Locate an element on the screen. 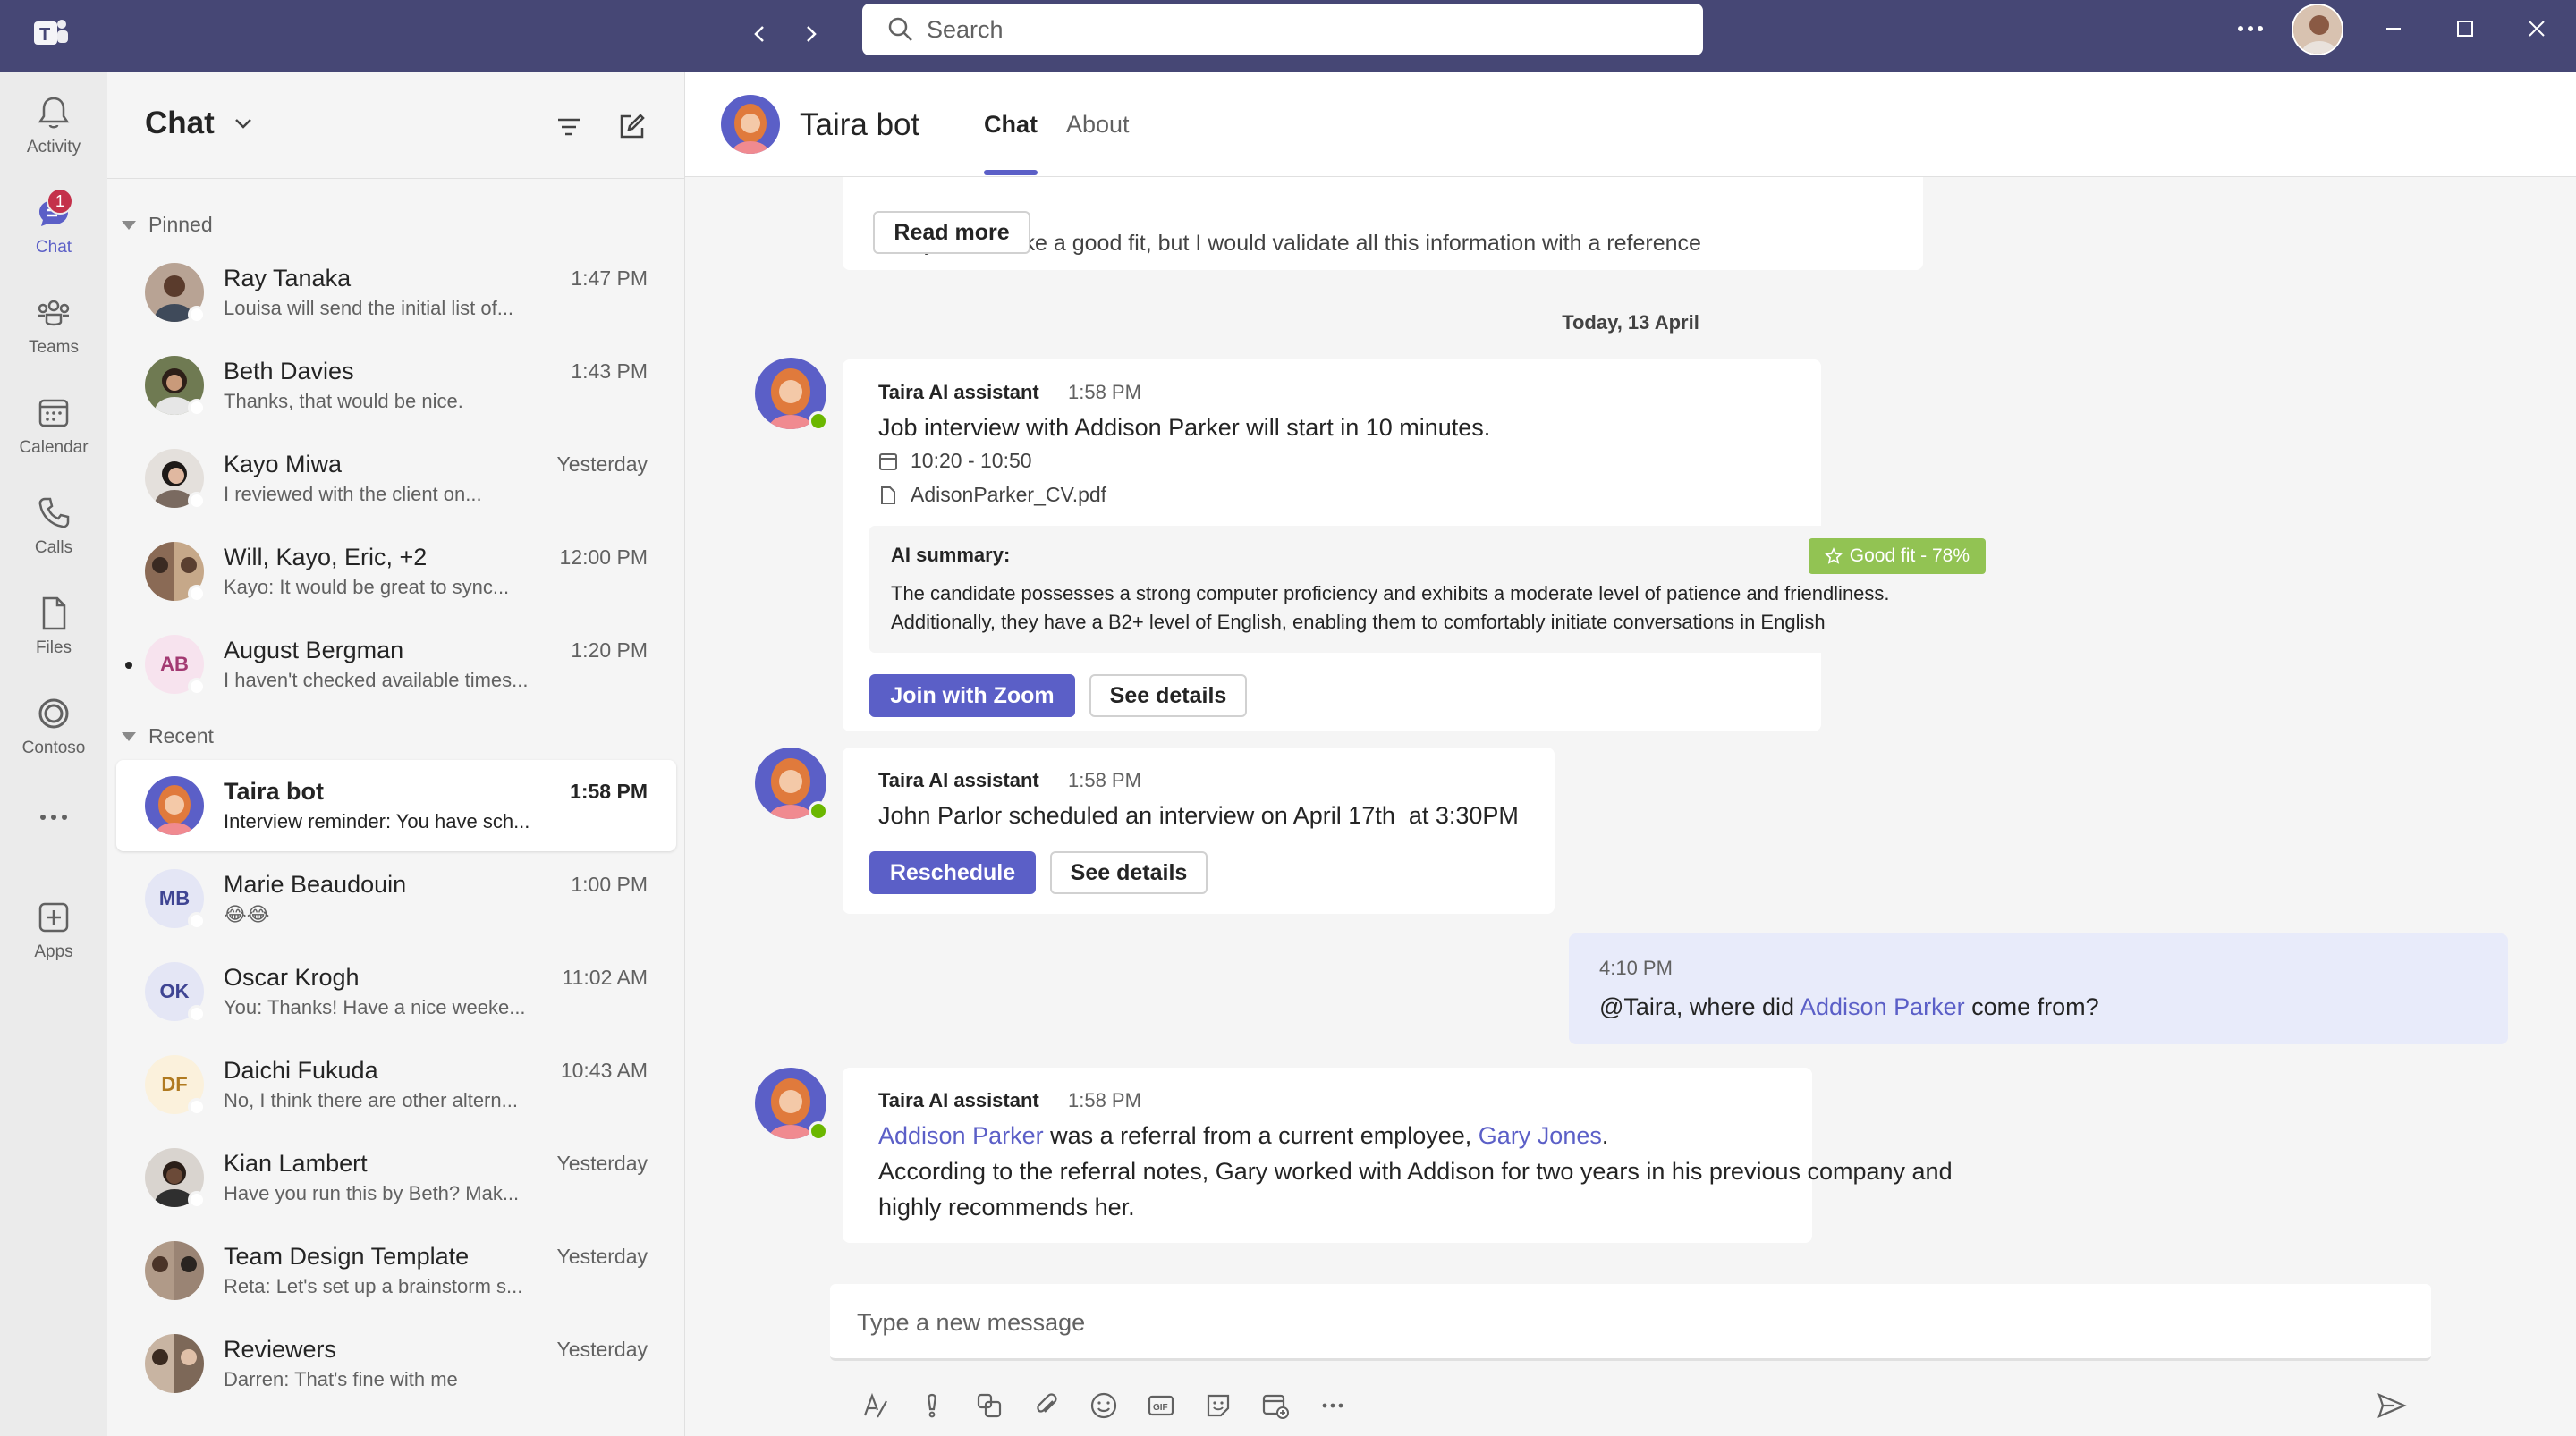 The image size is (2576, 1436). join-with-zoom-button: Join with Zoom is located at coordinates (972, 695).